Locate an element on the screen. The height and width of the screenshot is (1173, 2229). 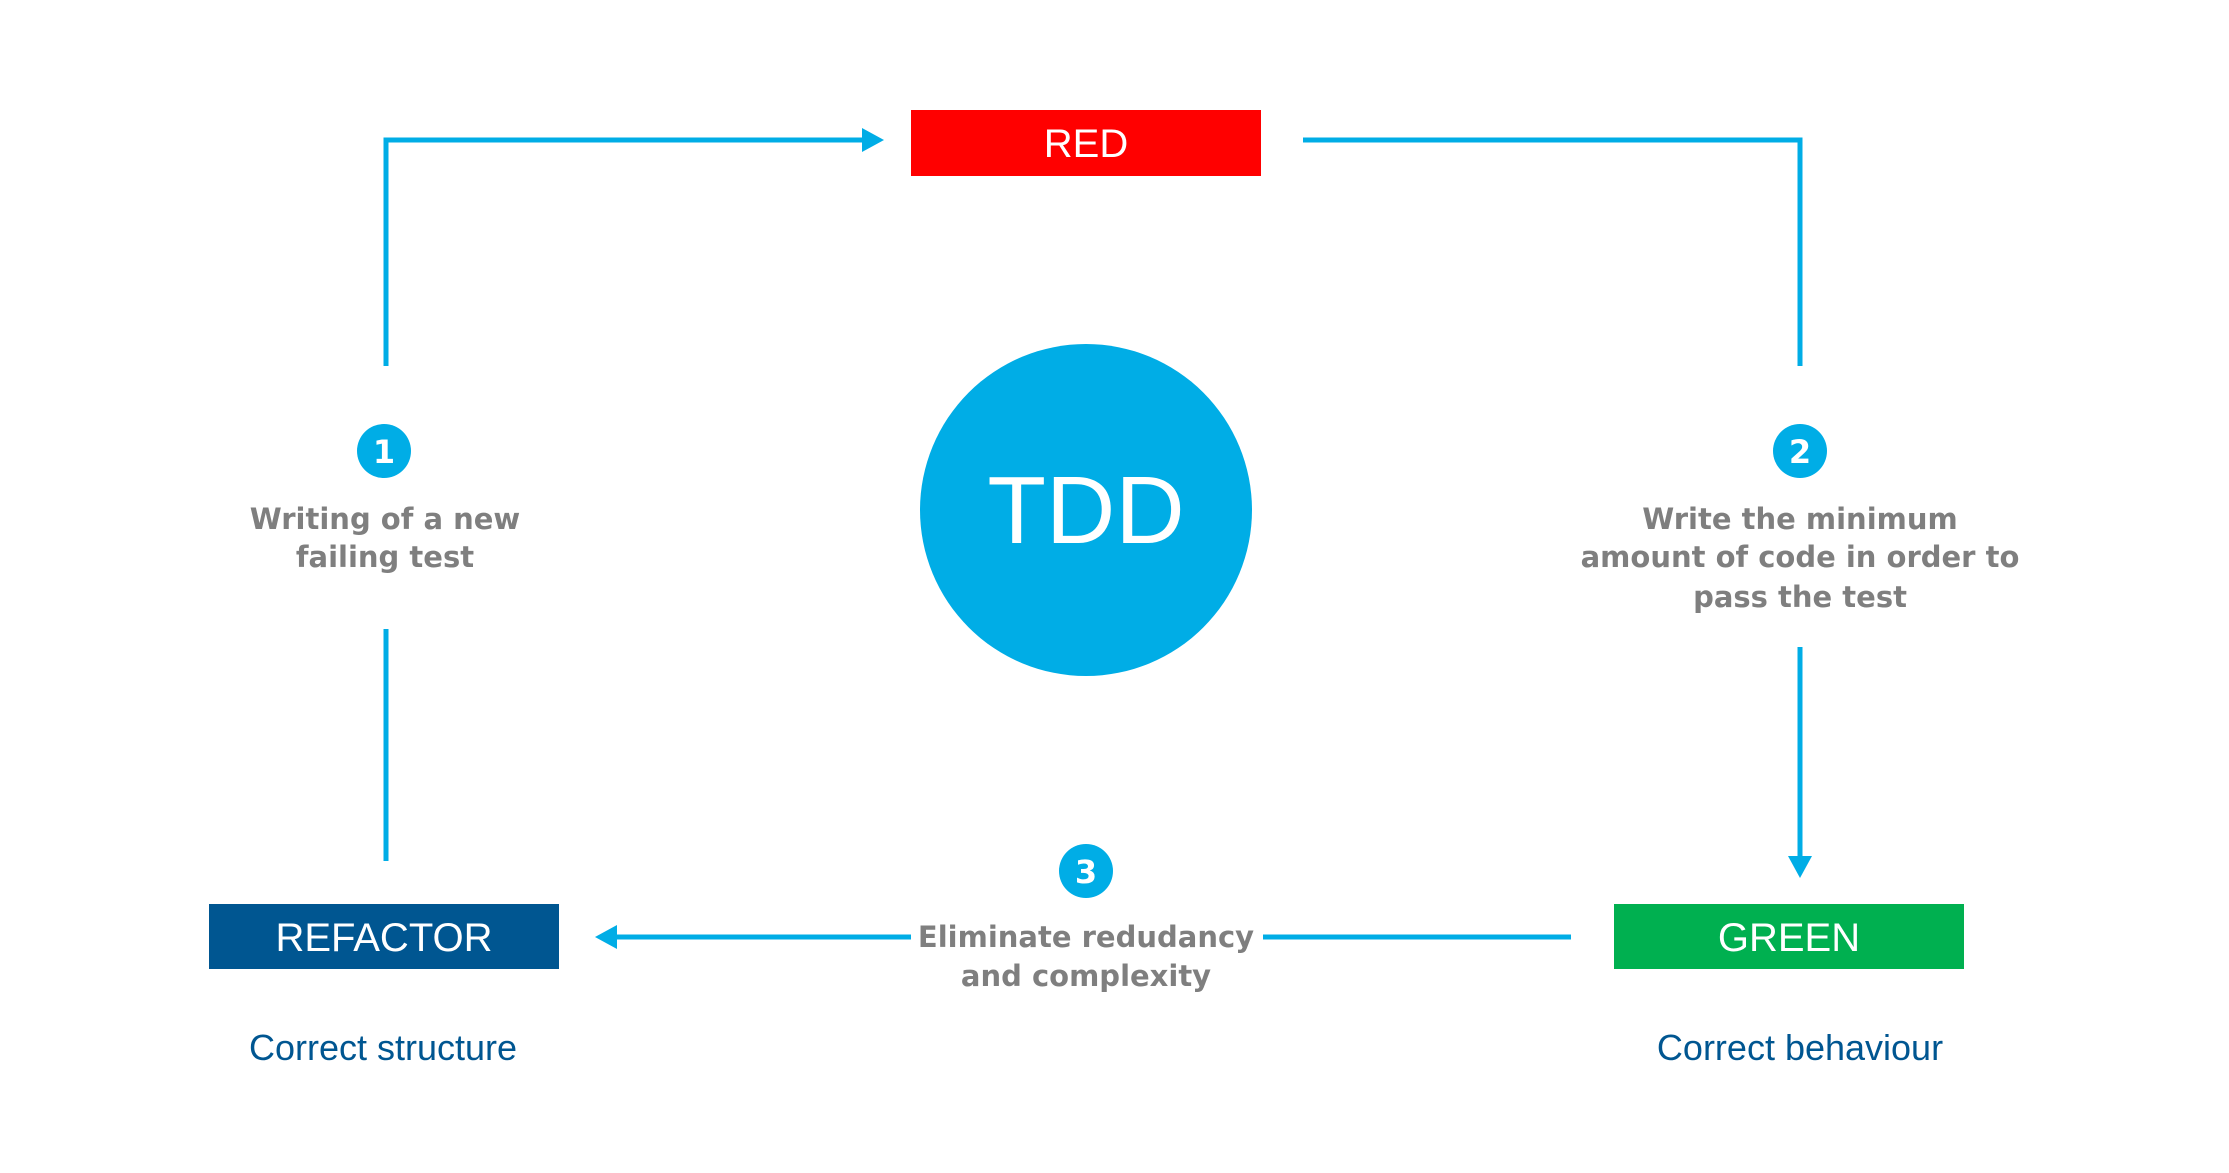
refactor-label: REFACTOR is located at coordinates (383, 938).